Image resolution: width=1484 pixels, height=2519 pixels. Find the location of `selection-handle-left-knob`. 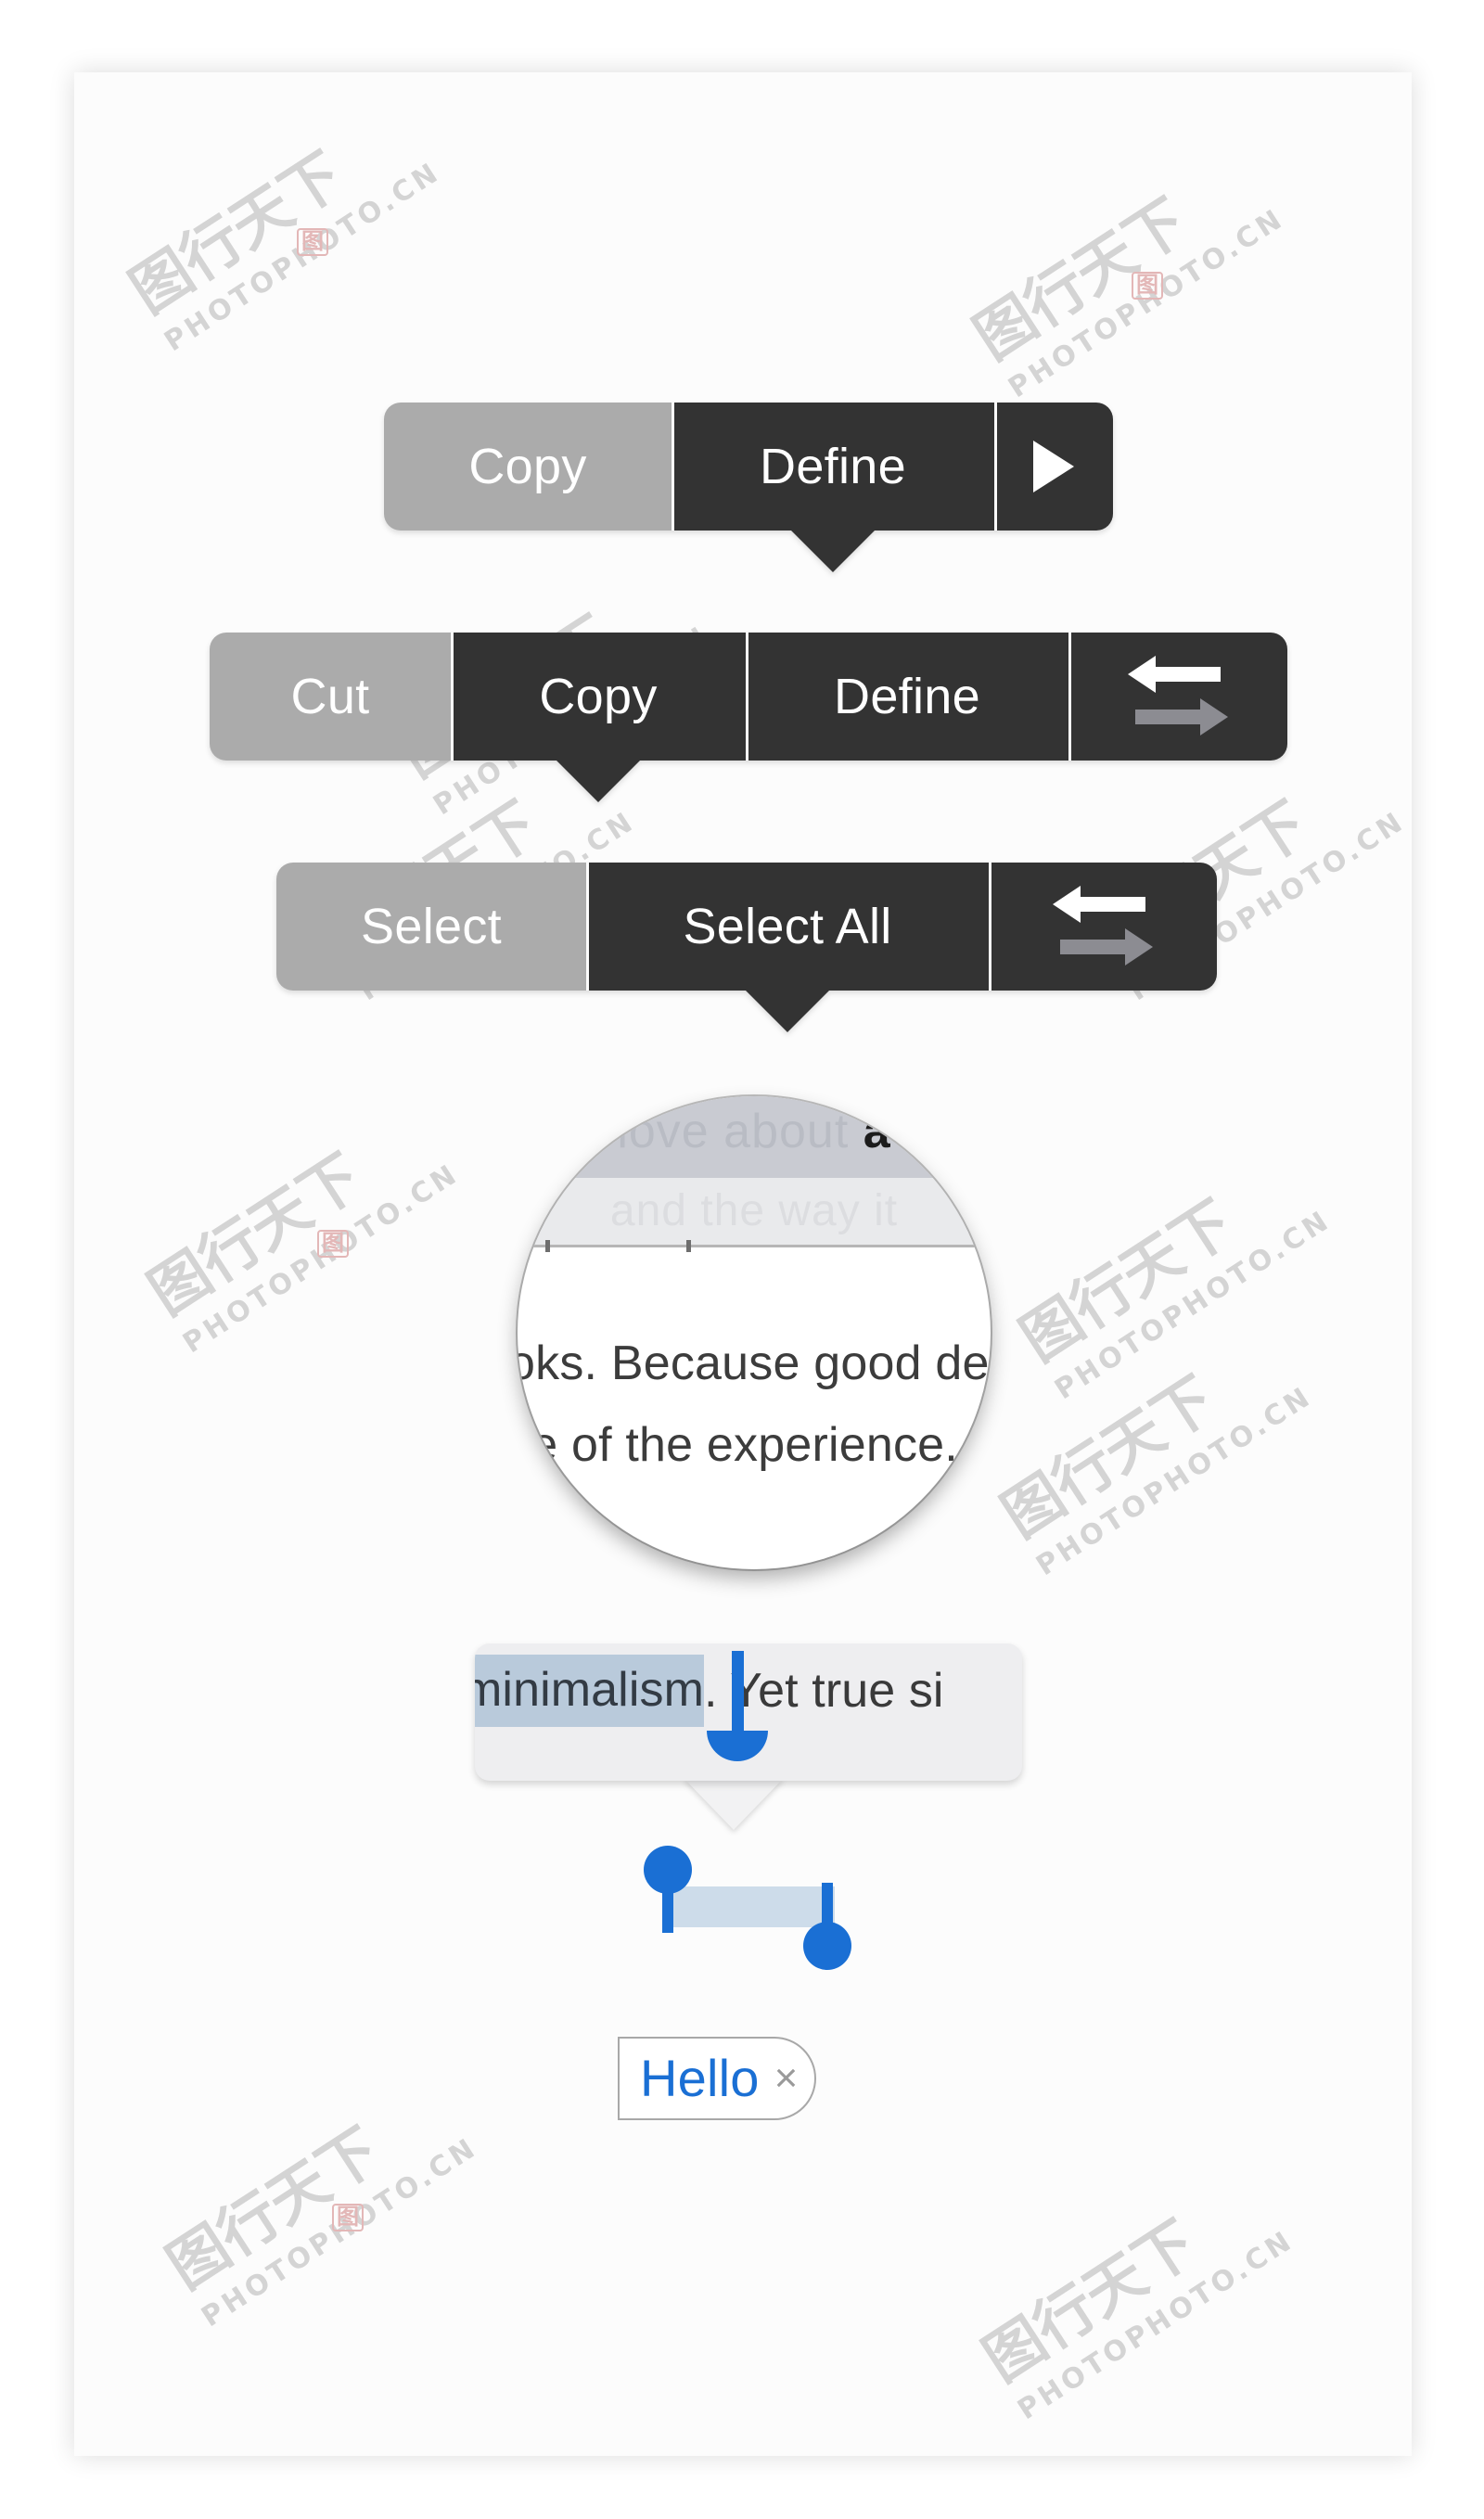

selection-handle-left-knob is located at coordinates (668, 1870).